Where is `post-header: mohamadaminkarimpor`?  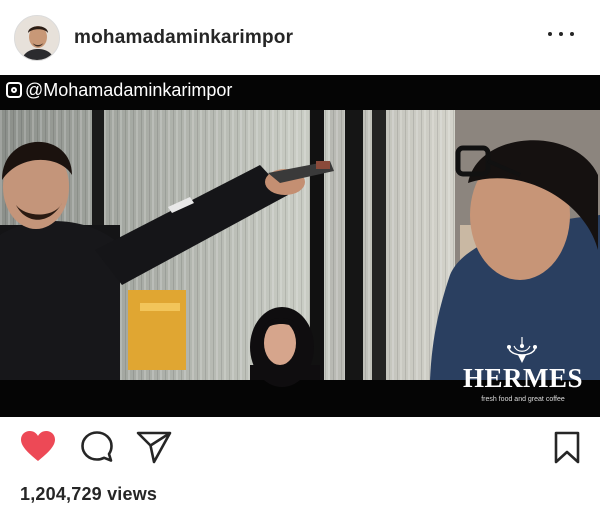
post-header: mohamadaminkarimpor is located at coordinates (300, 37).